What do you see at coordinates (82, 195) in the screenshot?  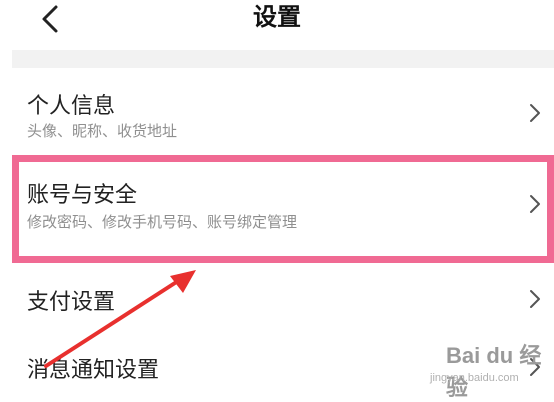 I see `item-title: 账号与安全` at bounding box center [82, 195].